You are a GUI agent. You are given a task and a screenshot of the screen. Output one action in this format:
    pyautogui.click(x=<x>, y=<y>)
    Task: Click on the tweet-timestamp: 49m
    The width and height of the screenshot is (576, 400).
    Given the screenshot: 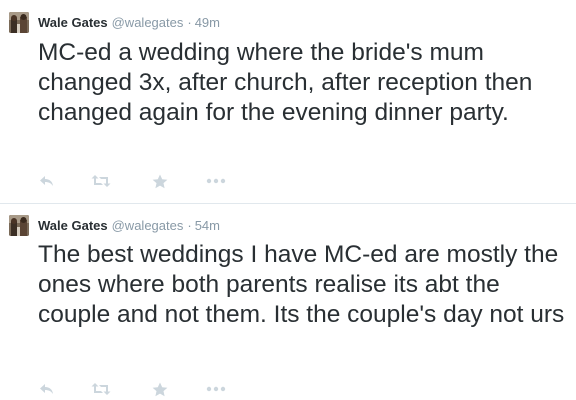 What is the action you would take?
    pyautogui.click(x=207, y=22)
    